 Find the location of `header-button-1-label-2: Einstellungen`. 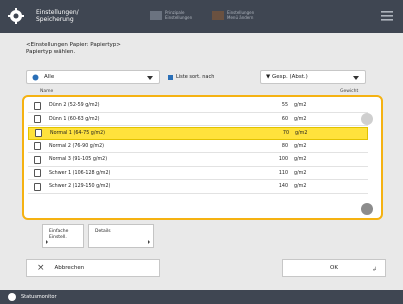

header-button-1-label-2: Einstellungen is located at coordinates (179, 17).